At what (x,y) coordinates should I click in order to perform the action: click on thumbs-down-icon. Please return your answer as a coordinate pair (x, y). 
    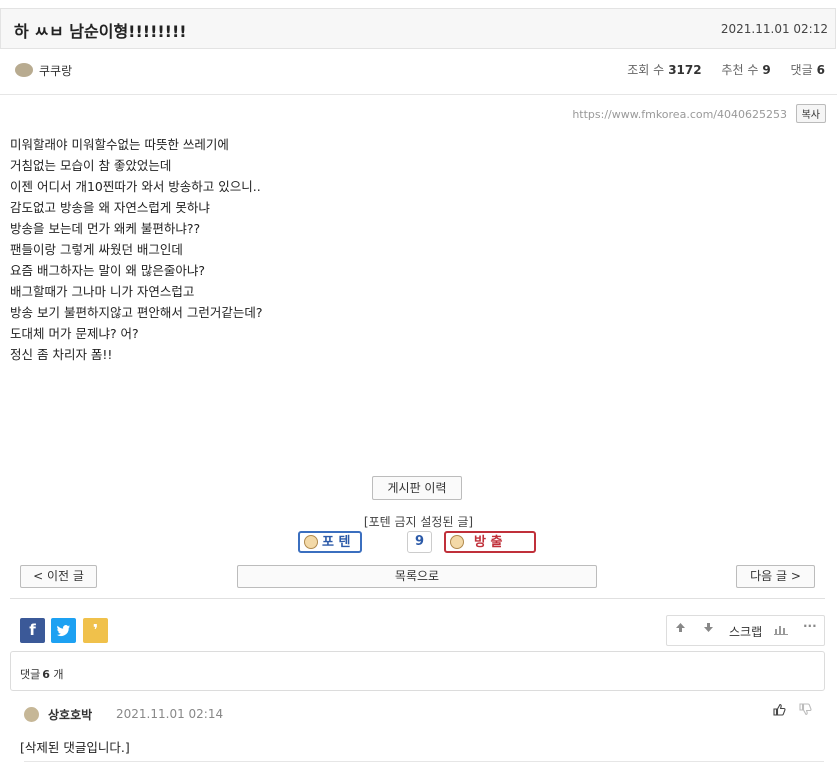
    Looking at the image, I should click on (805, 711).